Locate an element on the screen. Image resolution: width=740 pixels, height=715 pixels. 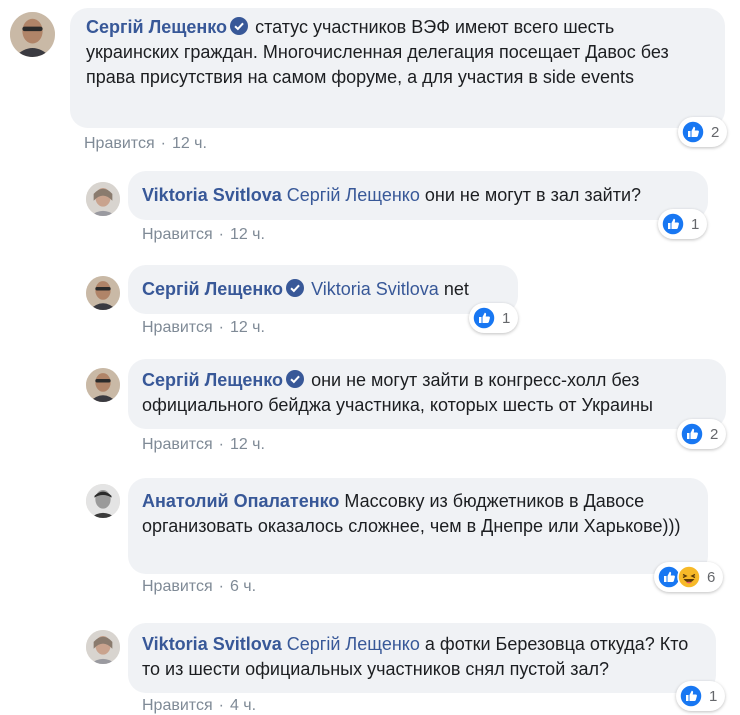
comment-text: они не могут в зал зайти? is located at coordinates (533, 195).